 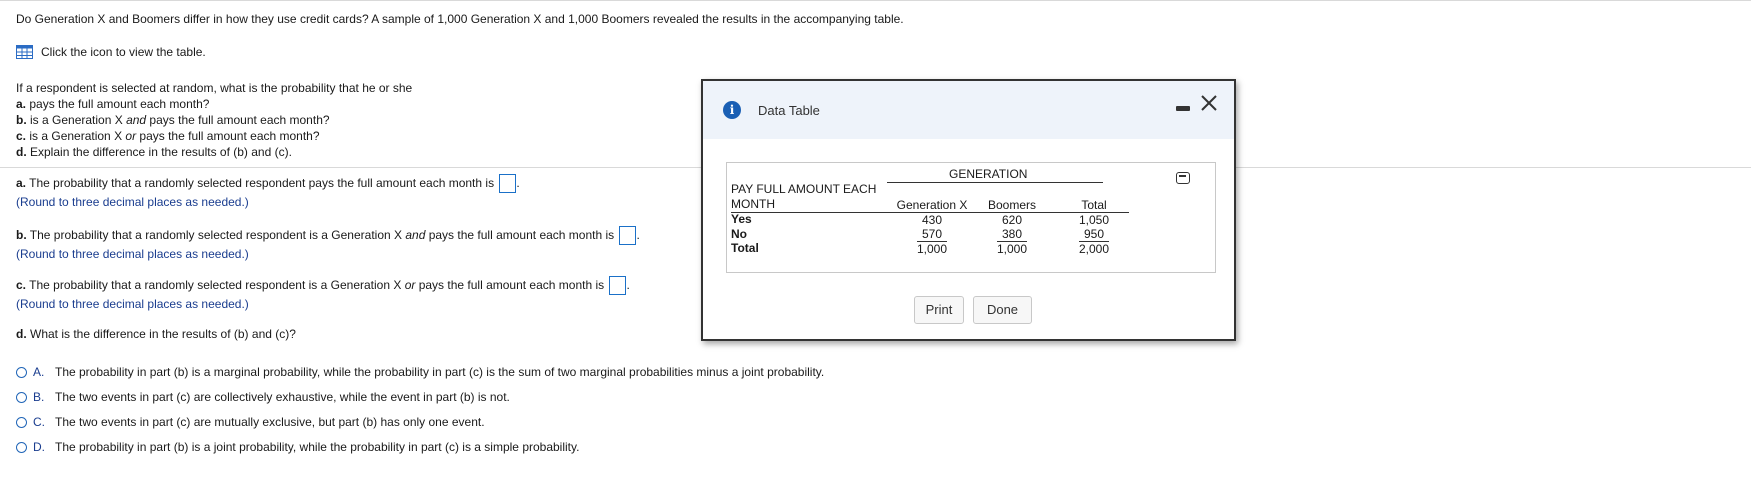 What do you see at coordinates (804, 189) in the screenshot?
I see `row-header-line1: PAY FULL AMOUNT EACH` at bounding box center [804, 189].